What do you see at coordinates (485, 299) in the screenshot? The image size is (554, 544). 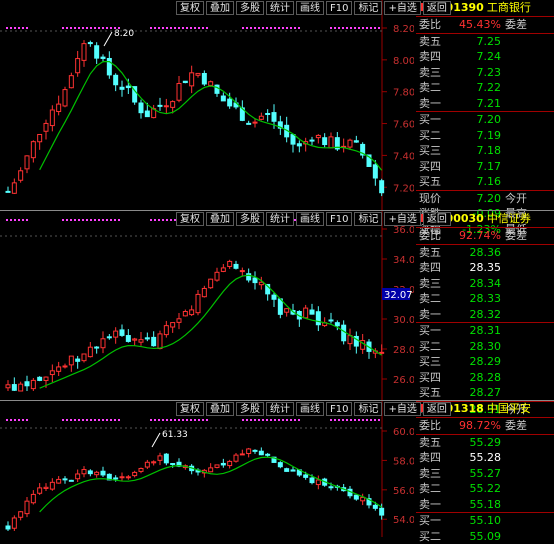 I see `ask-row: 卖二28.33` at bounding box center [485, 299].